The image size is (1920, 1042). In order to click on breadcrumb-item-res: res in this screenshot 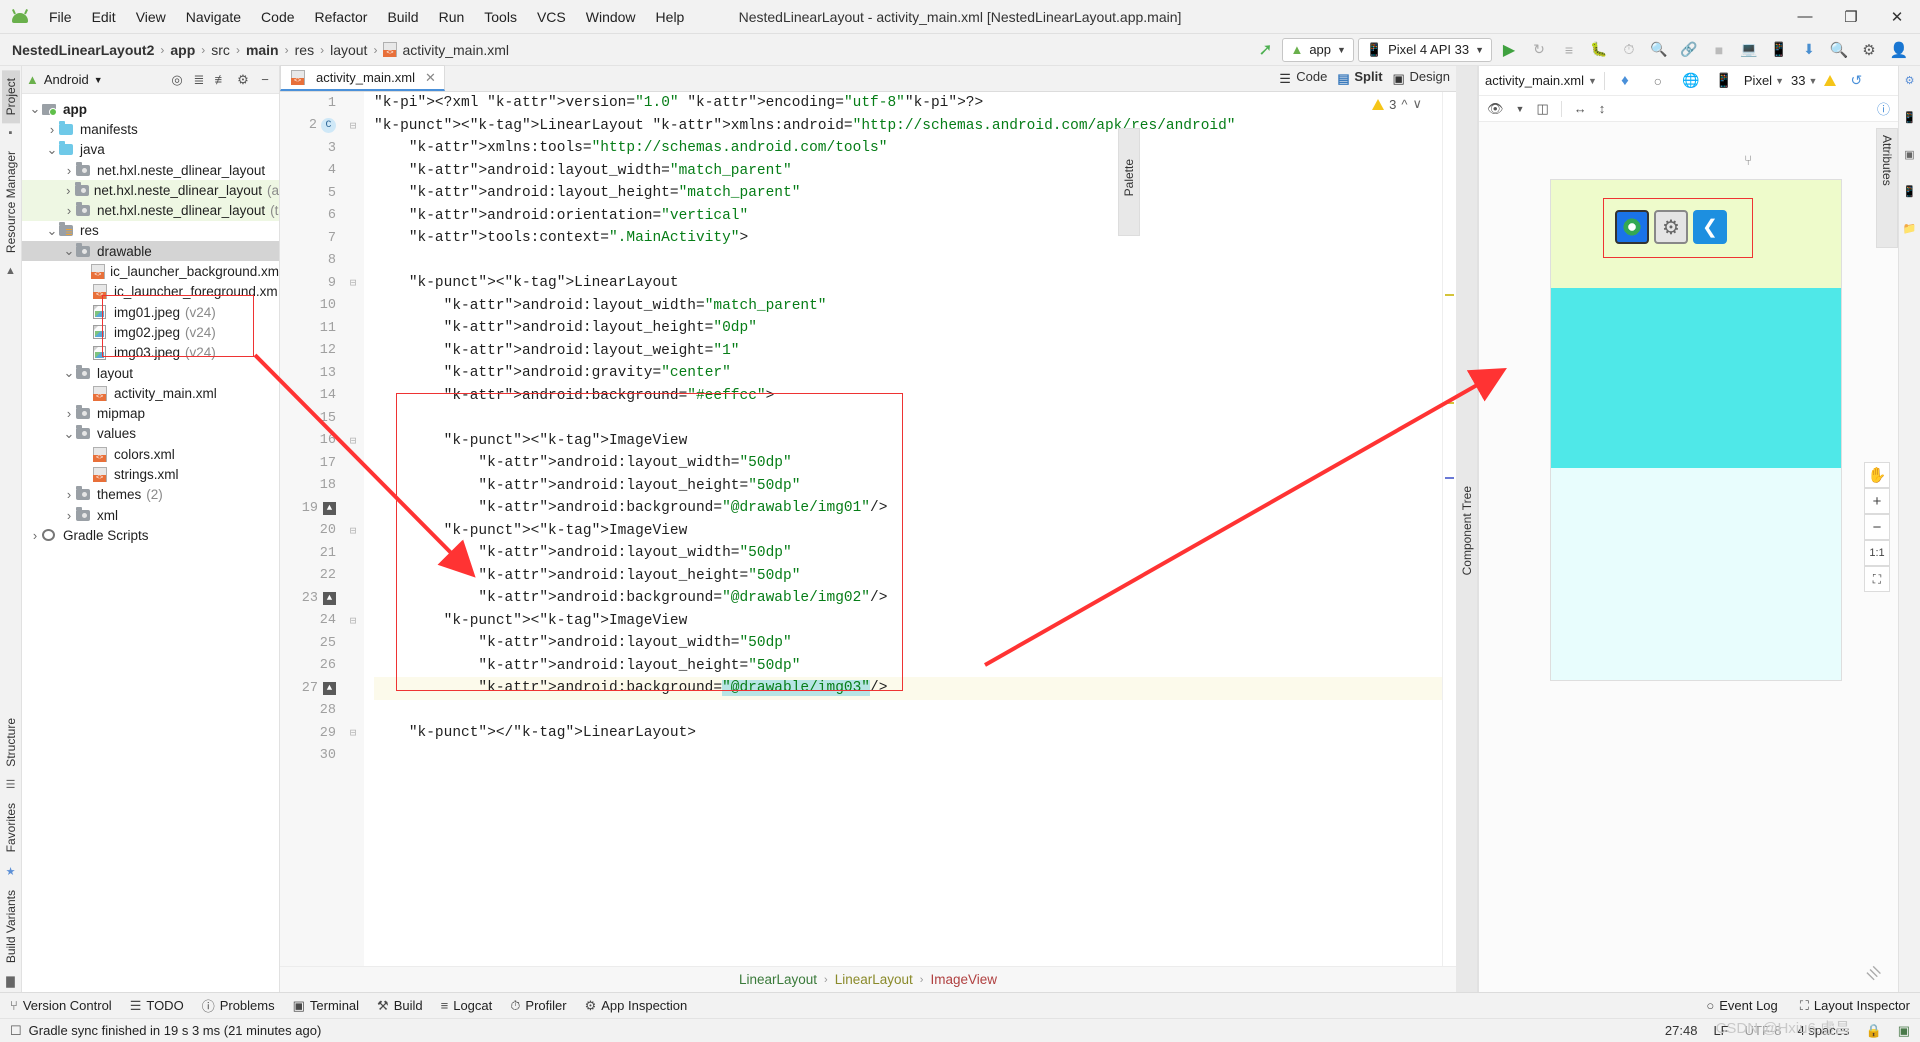, I will do `click(304, 50)`.